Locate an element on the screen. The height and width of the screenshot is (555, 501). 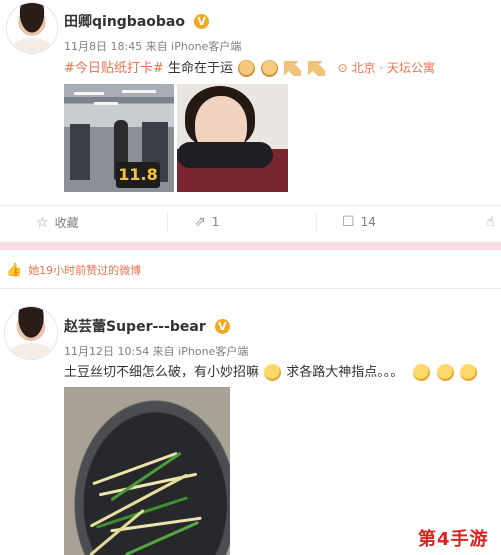
avatar-post2 is located at coordinates (31, 333).